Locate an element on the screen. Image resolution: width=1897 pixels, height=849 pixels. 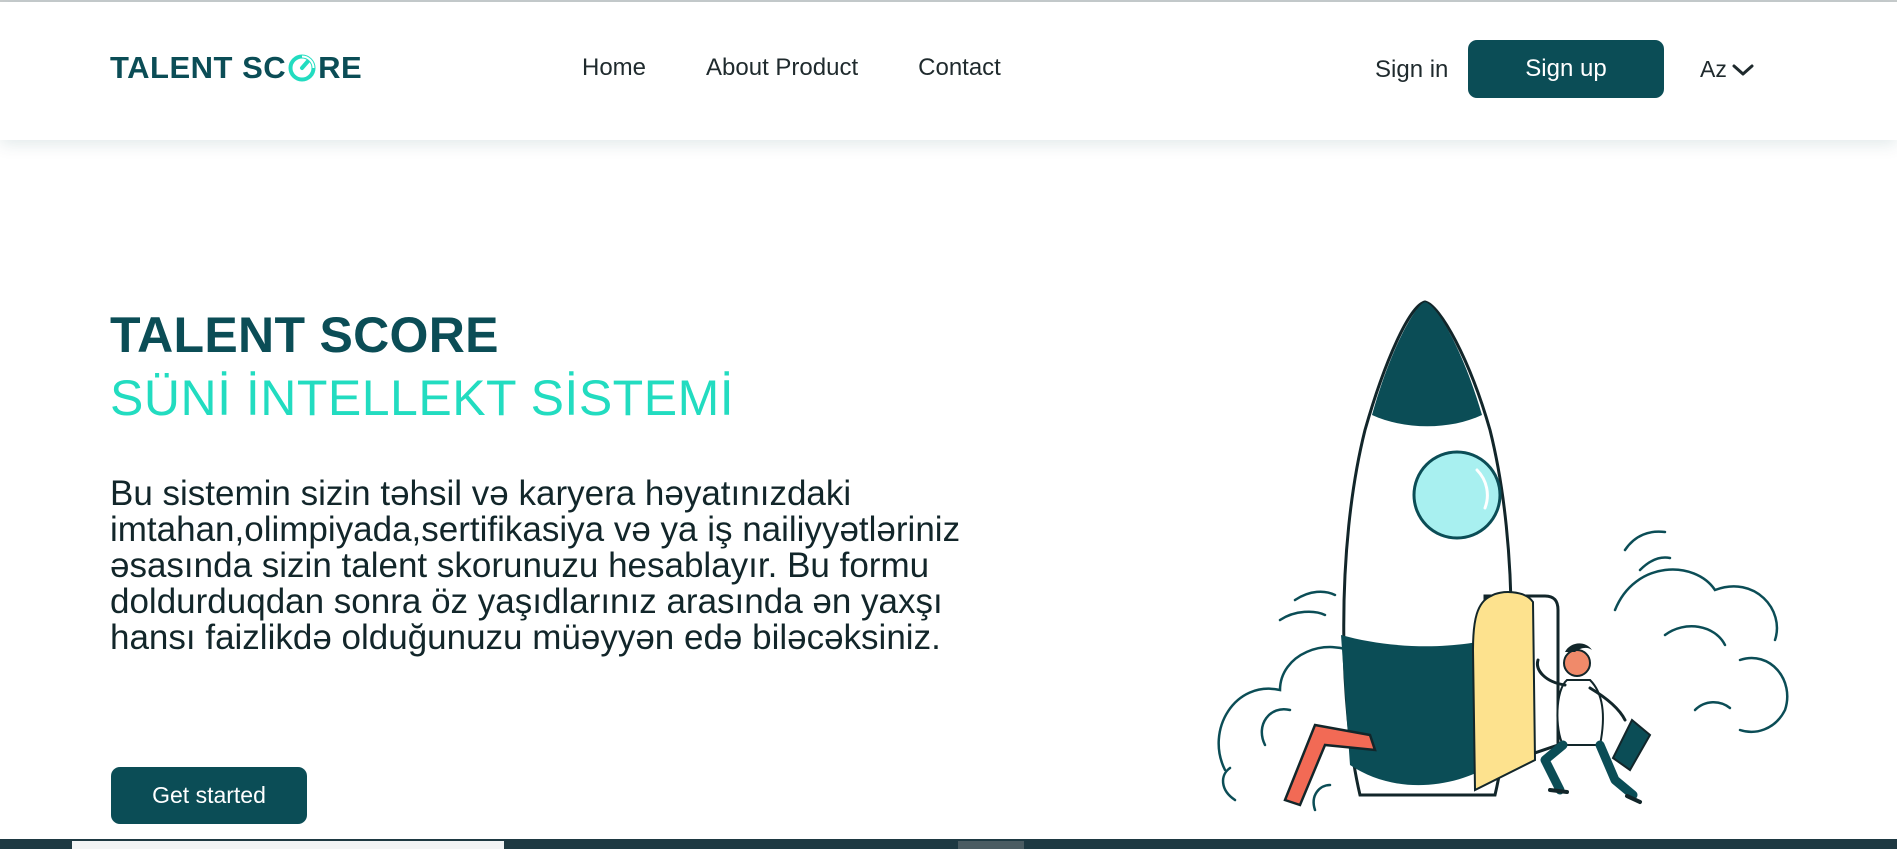
smoke-cloud-right is located at coordinates (1701, 632).